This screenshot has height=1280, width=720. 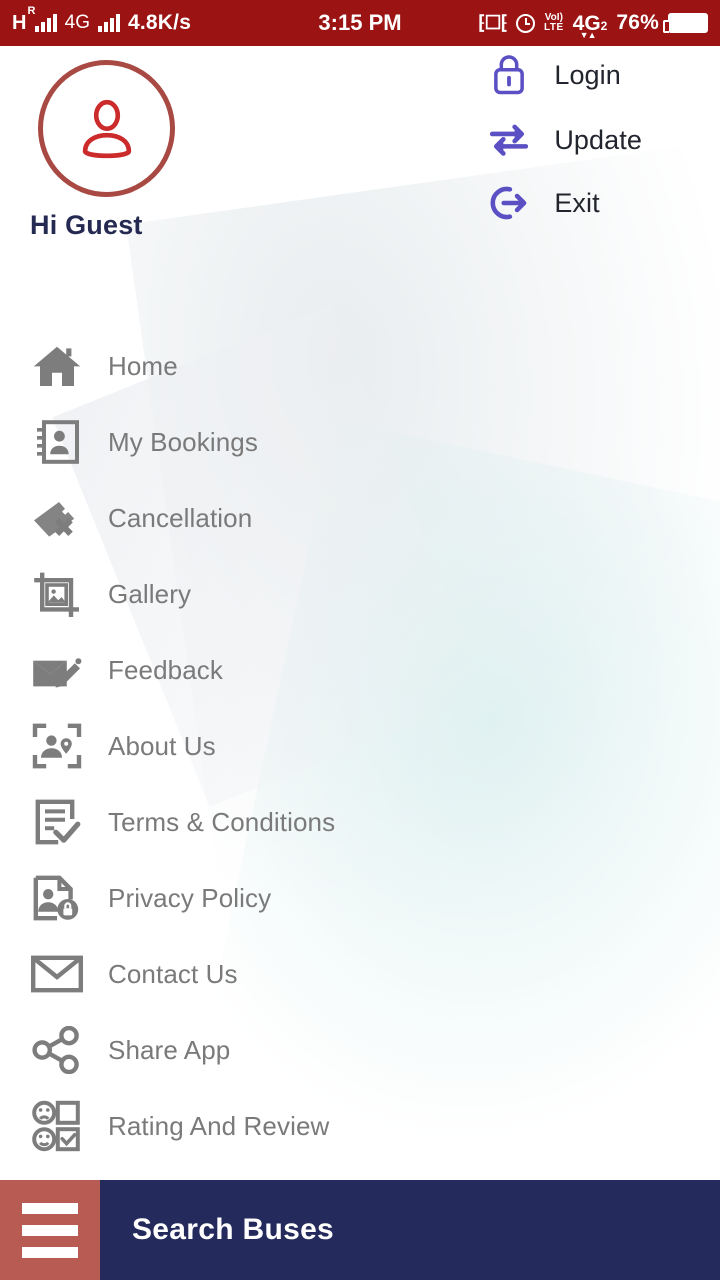 I want to click on ticket-cancel-icon, so click(x=57, y=518).